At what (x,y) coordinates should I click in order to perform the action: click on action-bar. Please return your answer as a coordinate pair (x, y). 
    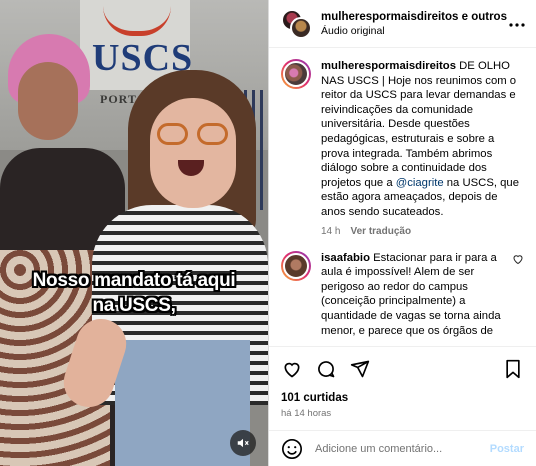
    Looking at the image, I should click on (402, 368).